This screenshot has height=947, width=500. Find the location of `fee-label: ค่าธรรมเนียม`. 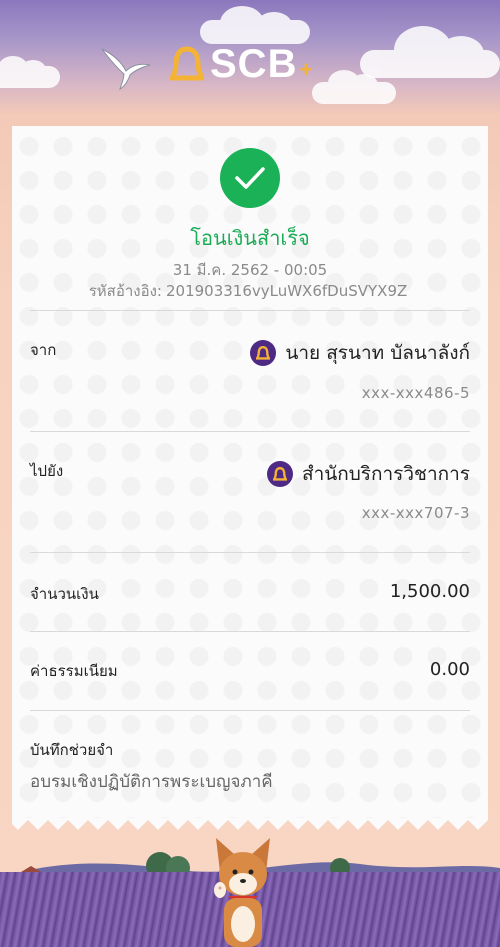

fee-label: ค่าธรรมเนียม is located at coordinates (74, 671).